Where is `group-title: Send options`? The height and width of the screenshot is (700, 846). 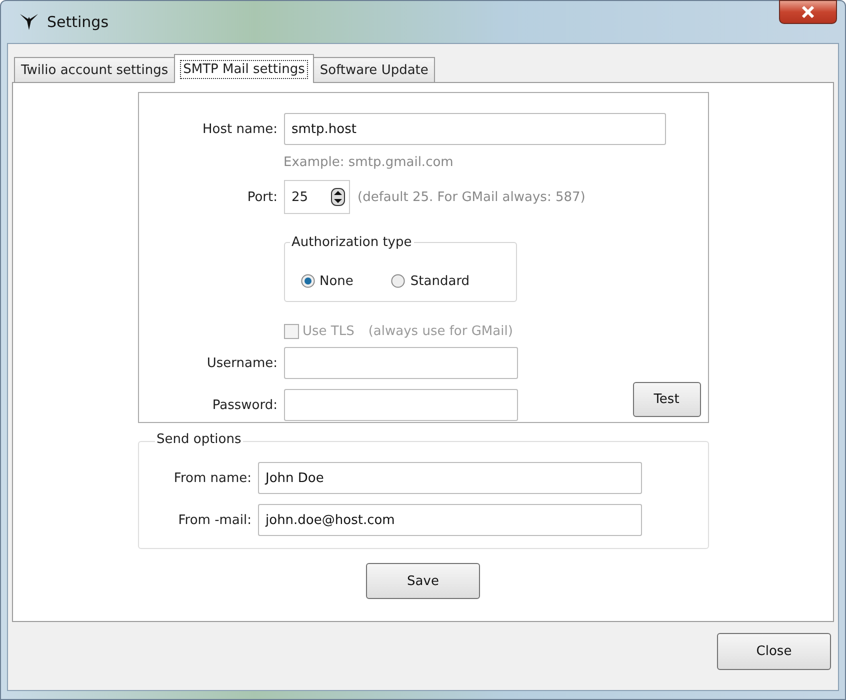 group-title: Send options is located at coordinates (199, 439).